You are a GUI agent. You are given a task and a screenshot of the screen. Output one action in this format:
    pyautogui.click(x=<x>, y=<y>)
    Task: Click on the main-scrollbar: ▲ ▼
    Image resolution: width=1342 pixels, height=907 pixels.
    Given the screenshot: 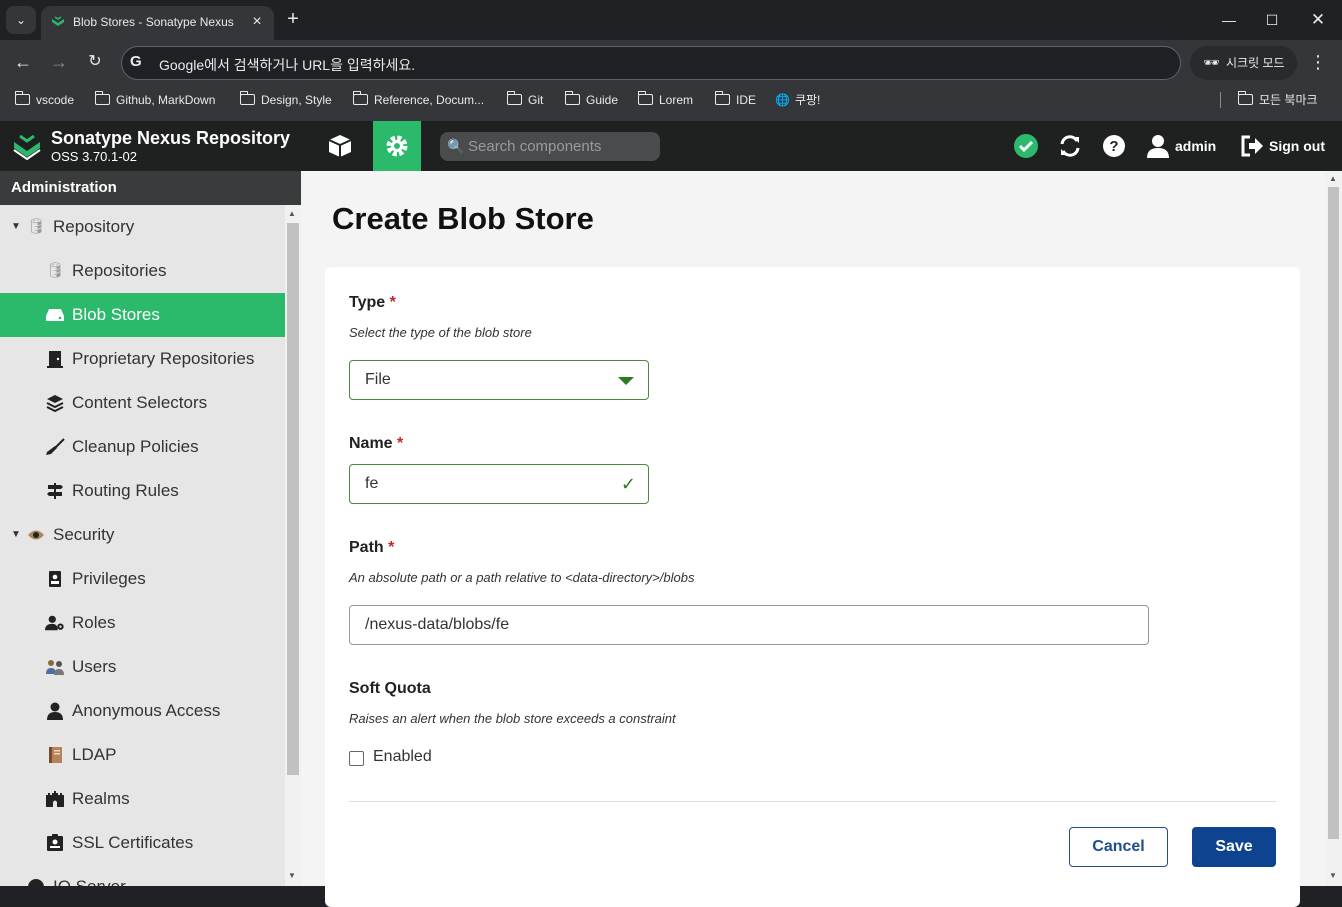 What is the action you would take?
    pyautogui.click(x=1333, y=528)
    